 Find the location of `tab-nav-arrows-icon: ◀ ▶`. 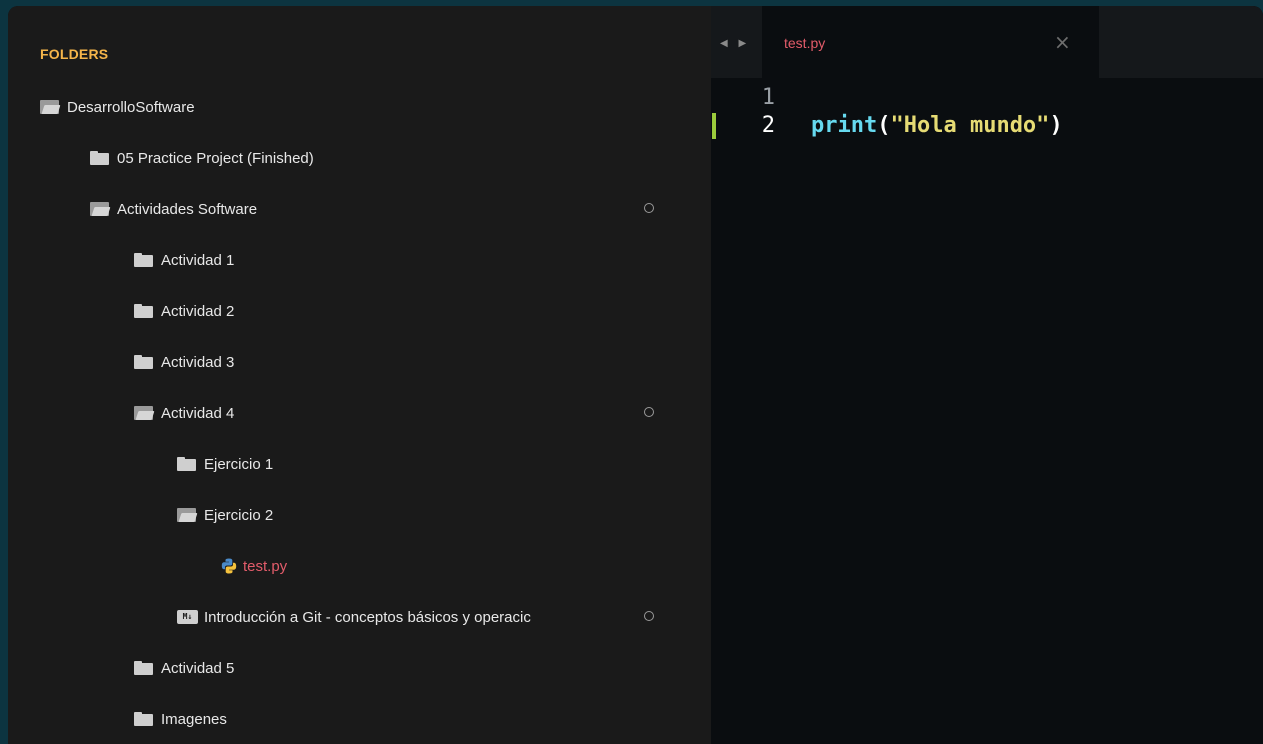

tab-nav-arrows-icon: ◀ ▶ is located at coordinates (735, 43).